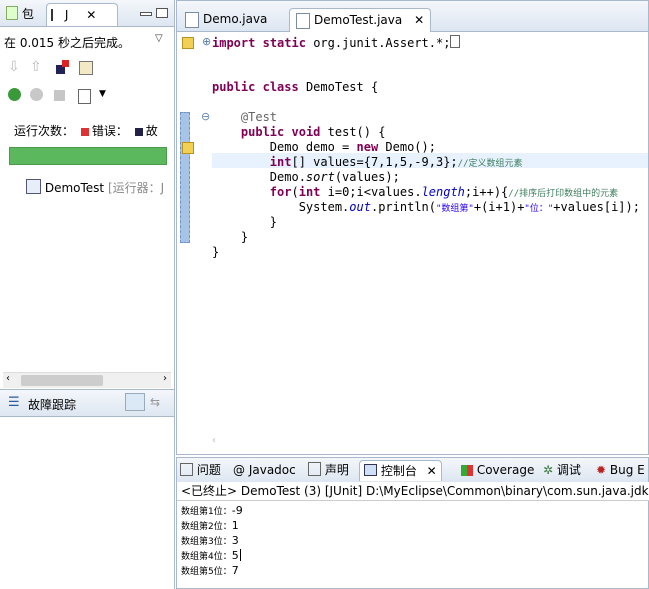 The width and height of the screenshot is (649, 589). I want to click on tab-problems: 问题, so click(200, 470).